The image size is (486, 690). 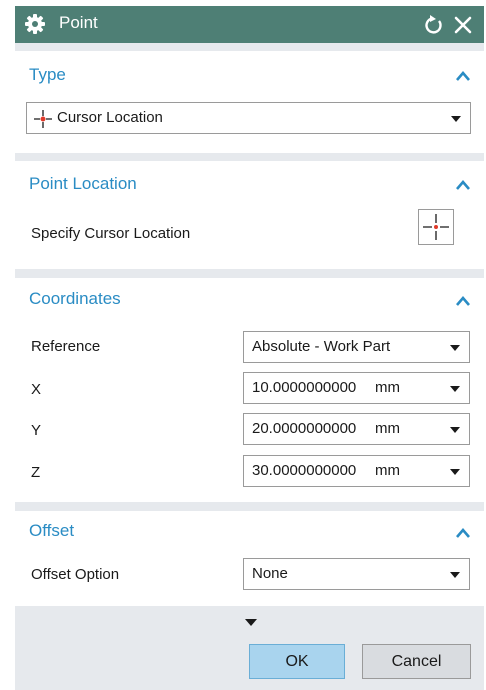 I want to click on offset-option-label: Offset Option, so click(x=75, y=574).